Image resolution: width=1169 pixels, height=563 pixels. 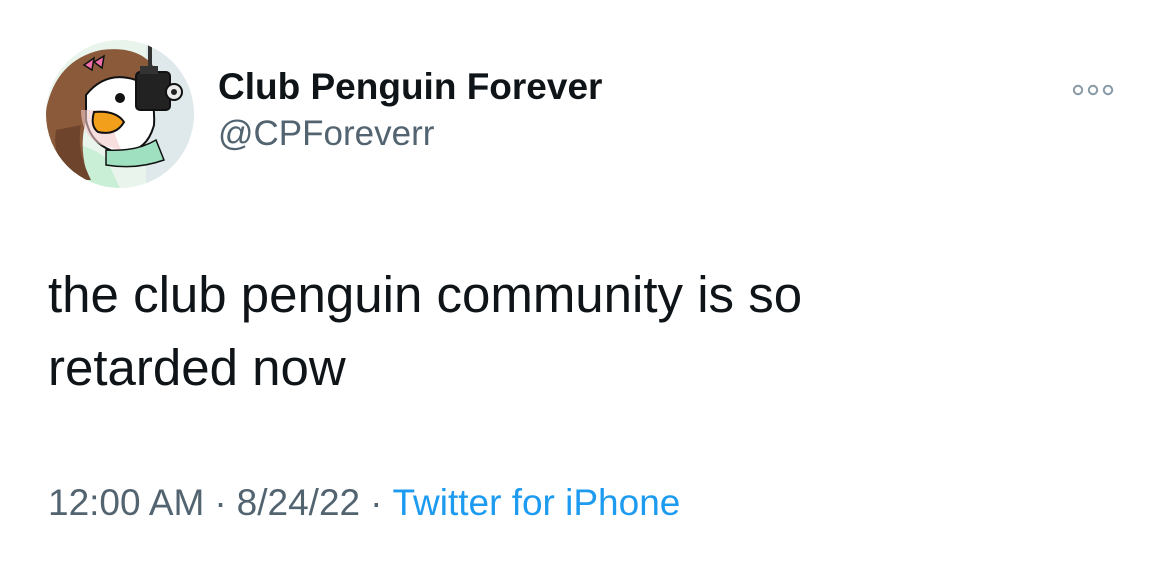 I want to click on author-block: Club Penguin Forever @CPForeverr, so click(x=410, y=110).